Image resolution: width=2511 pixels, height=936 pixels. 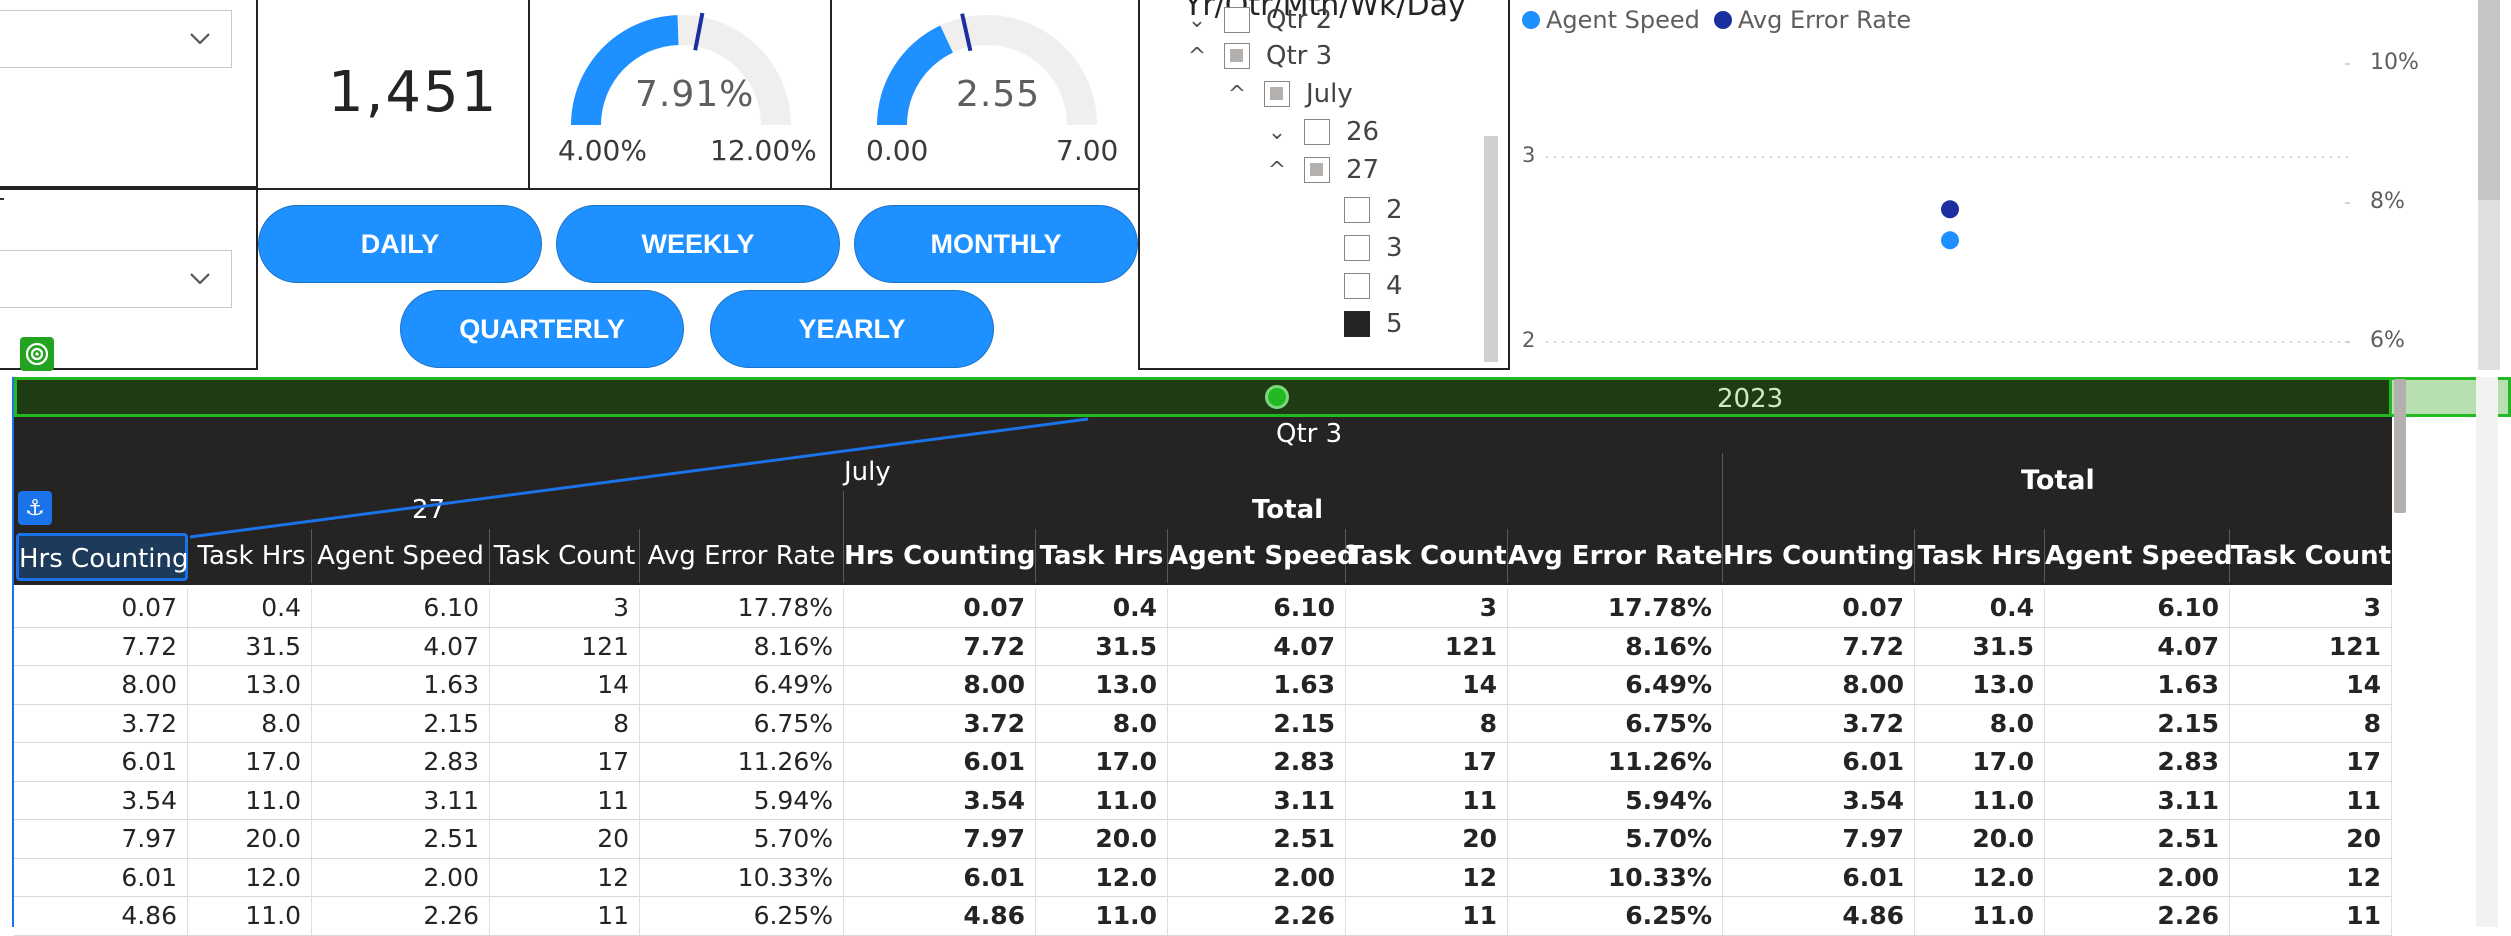 I want to click on chart-scrollbar-thumb, so click(x=2489, y=100).